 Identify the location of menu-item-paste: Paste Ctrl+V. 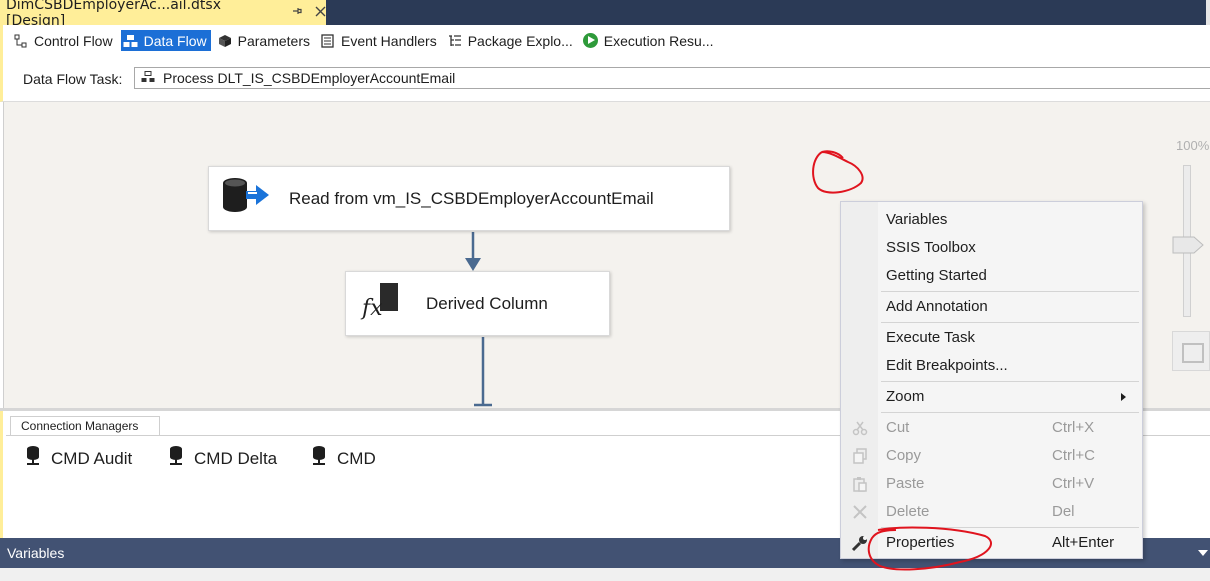
(991, 484).